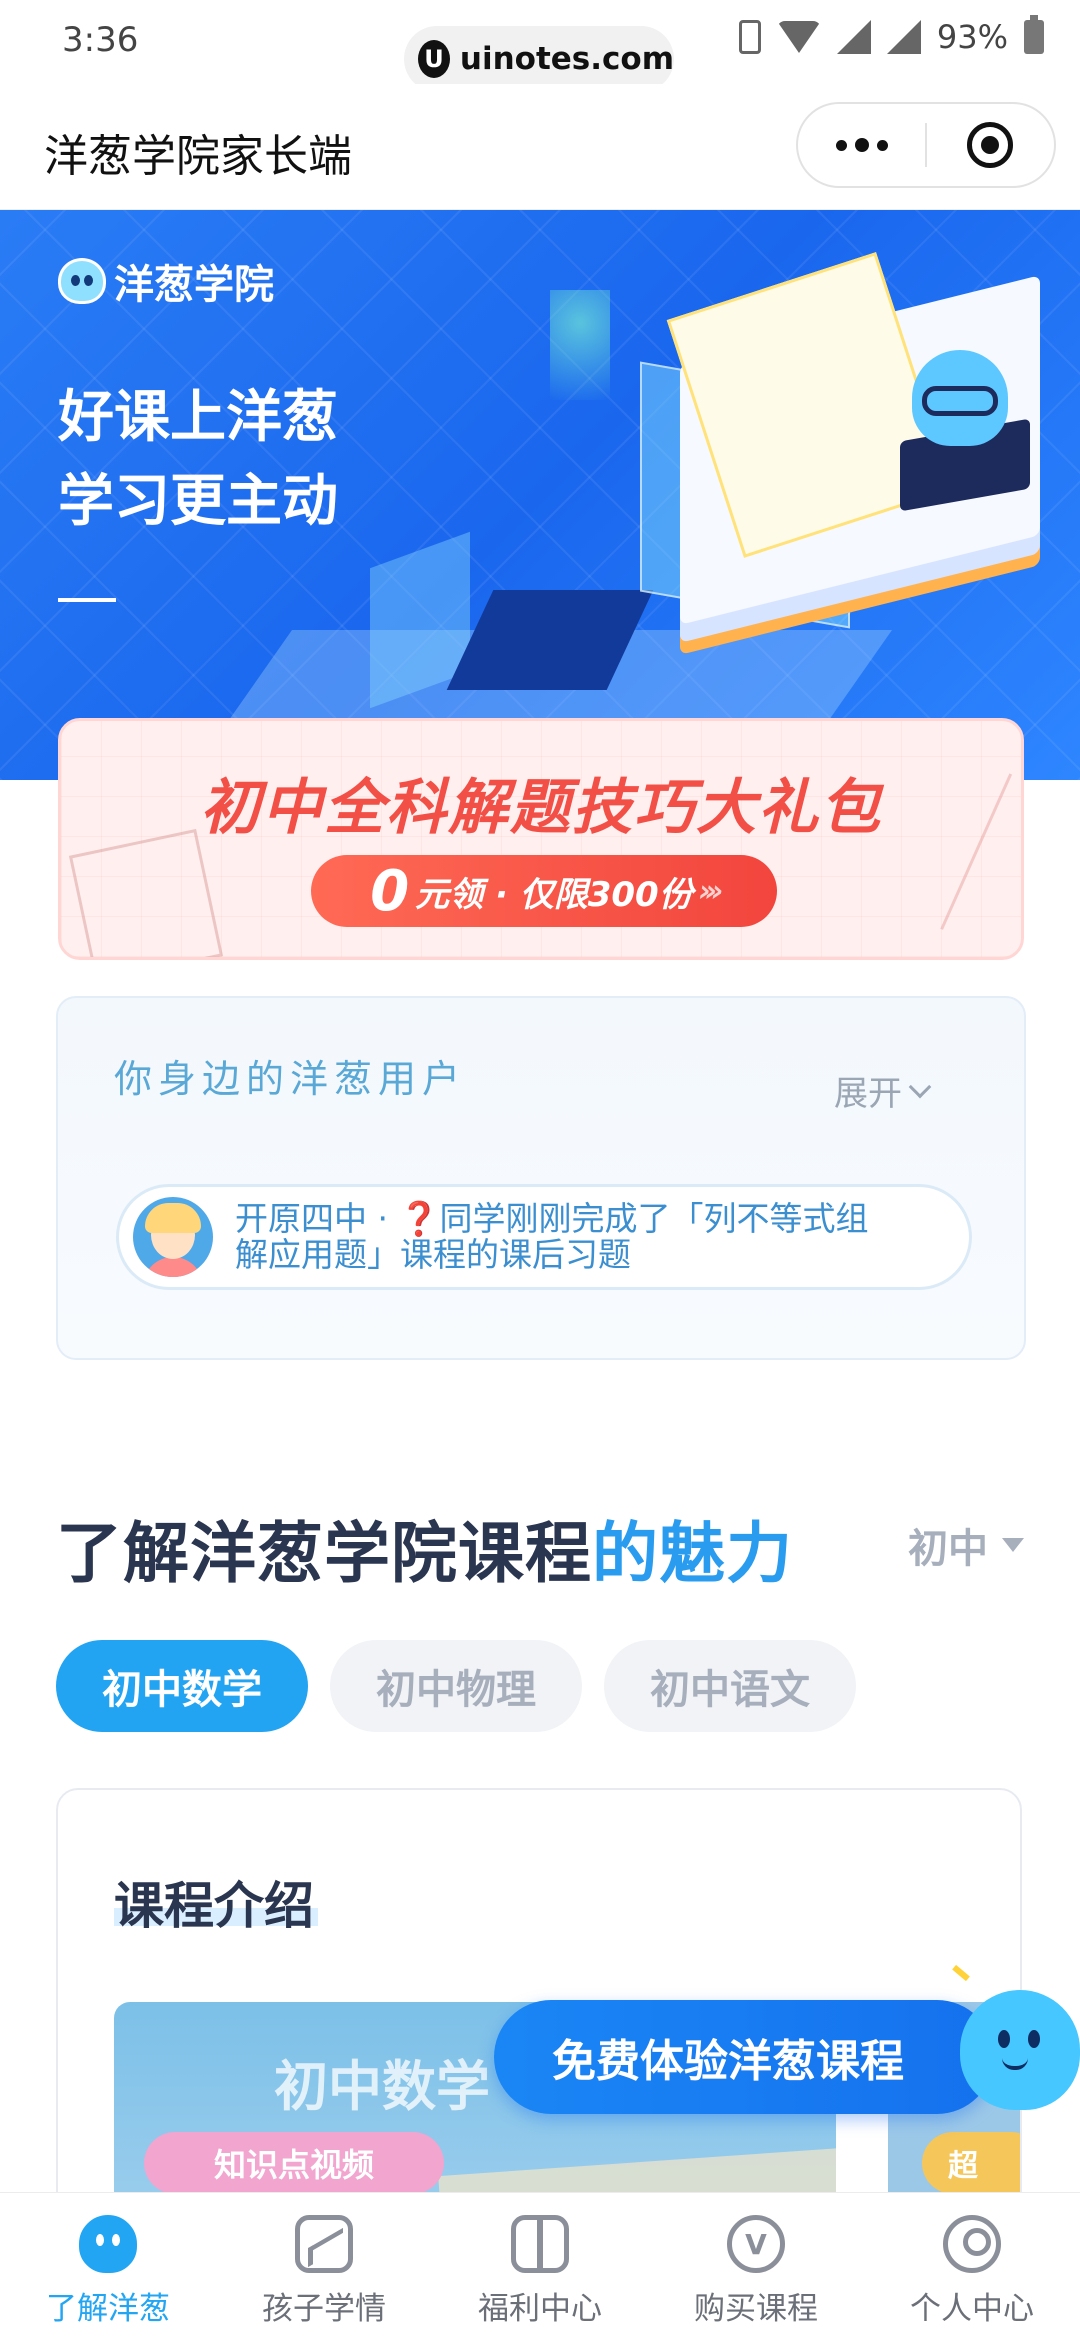  What do you see at coordinates (1013, 1545) in the screenshot?
I see `triangle-down-icon` at bounding box center [1013, 1545].